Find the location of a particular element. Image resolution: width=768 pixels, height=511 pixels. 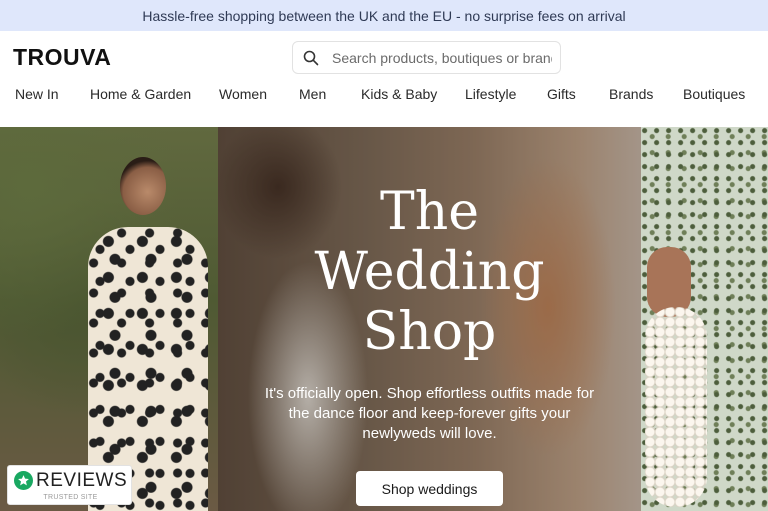

hero-title-line-3: Shop is located at coordinates (429, 332).